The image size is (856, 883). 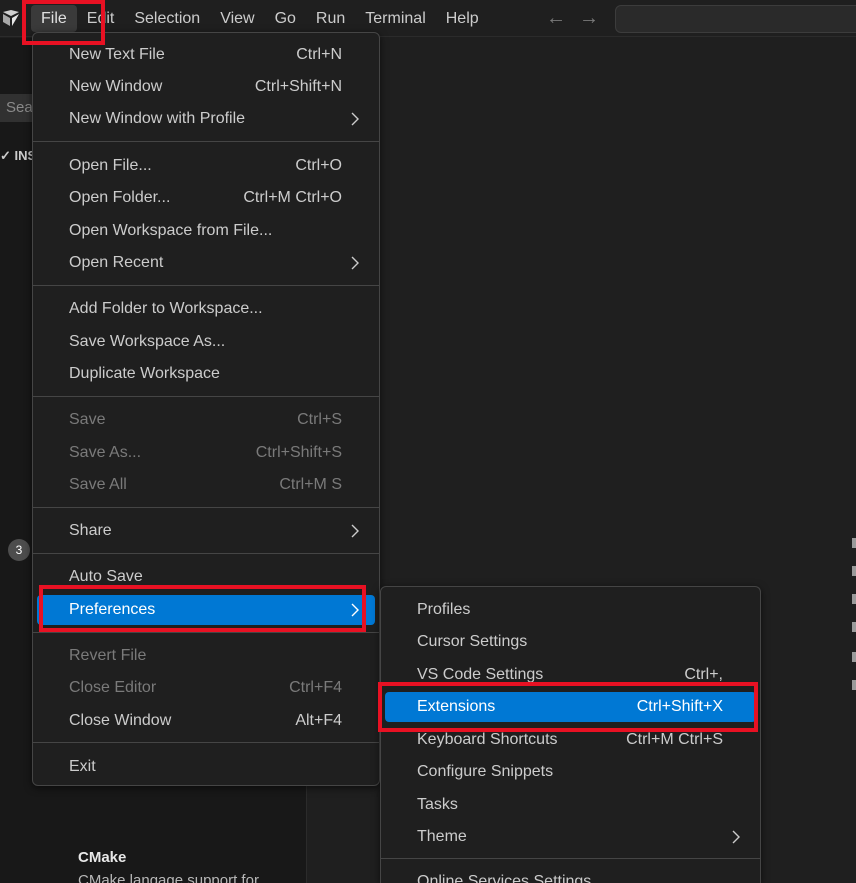 I want to click on menu-item-save-as: Save As... Ctrl+Shift+S, so click(x=206, y=453).